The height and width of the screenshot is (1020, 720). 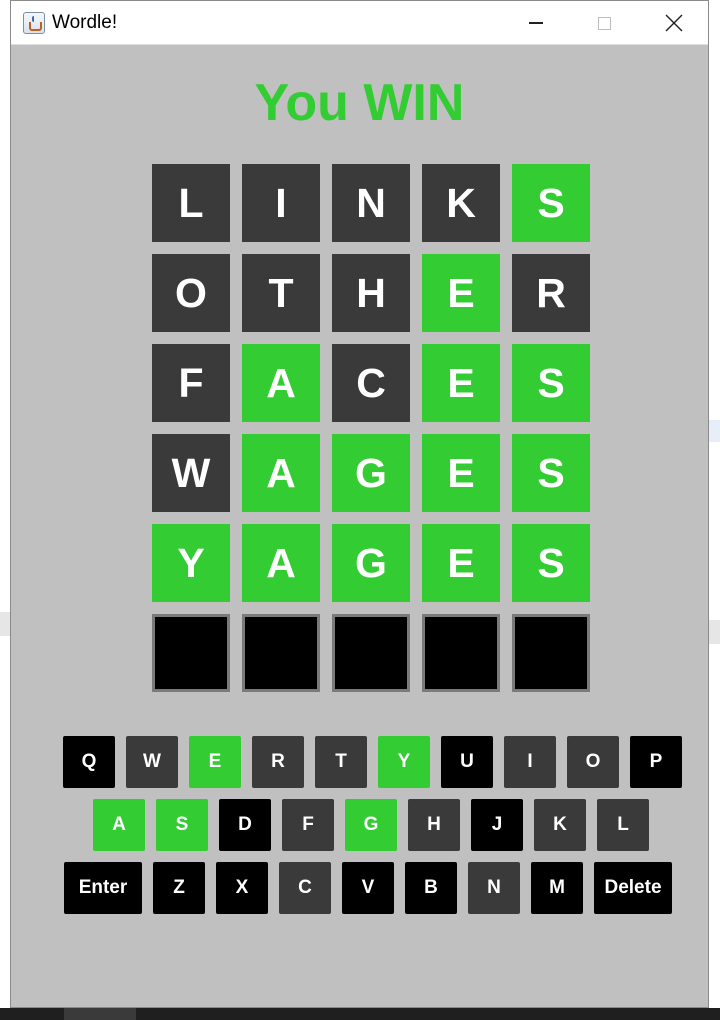 What do you see at coordinates (191, 293) in the screenshot?
I see `letter-tile: O` at bounding box center [191, 293].